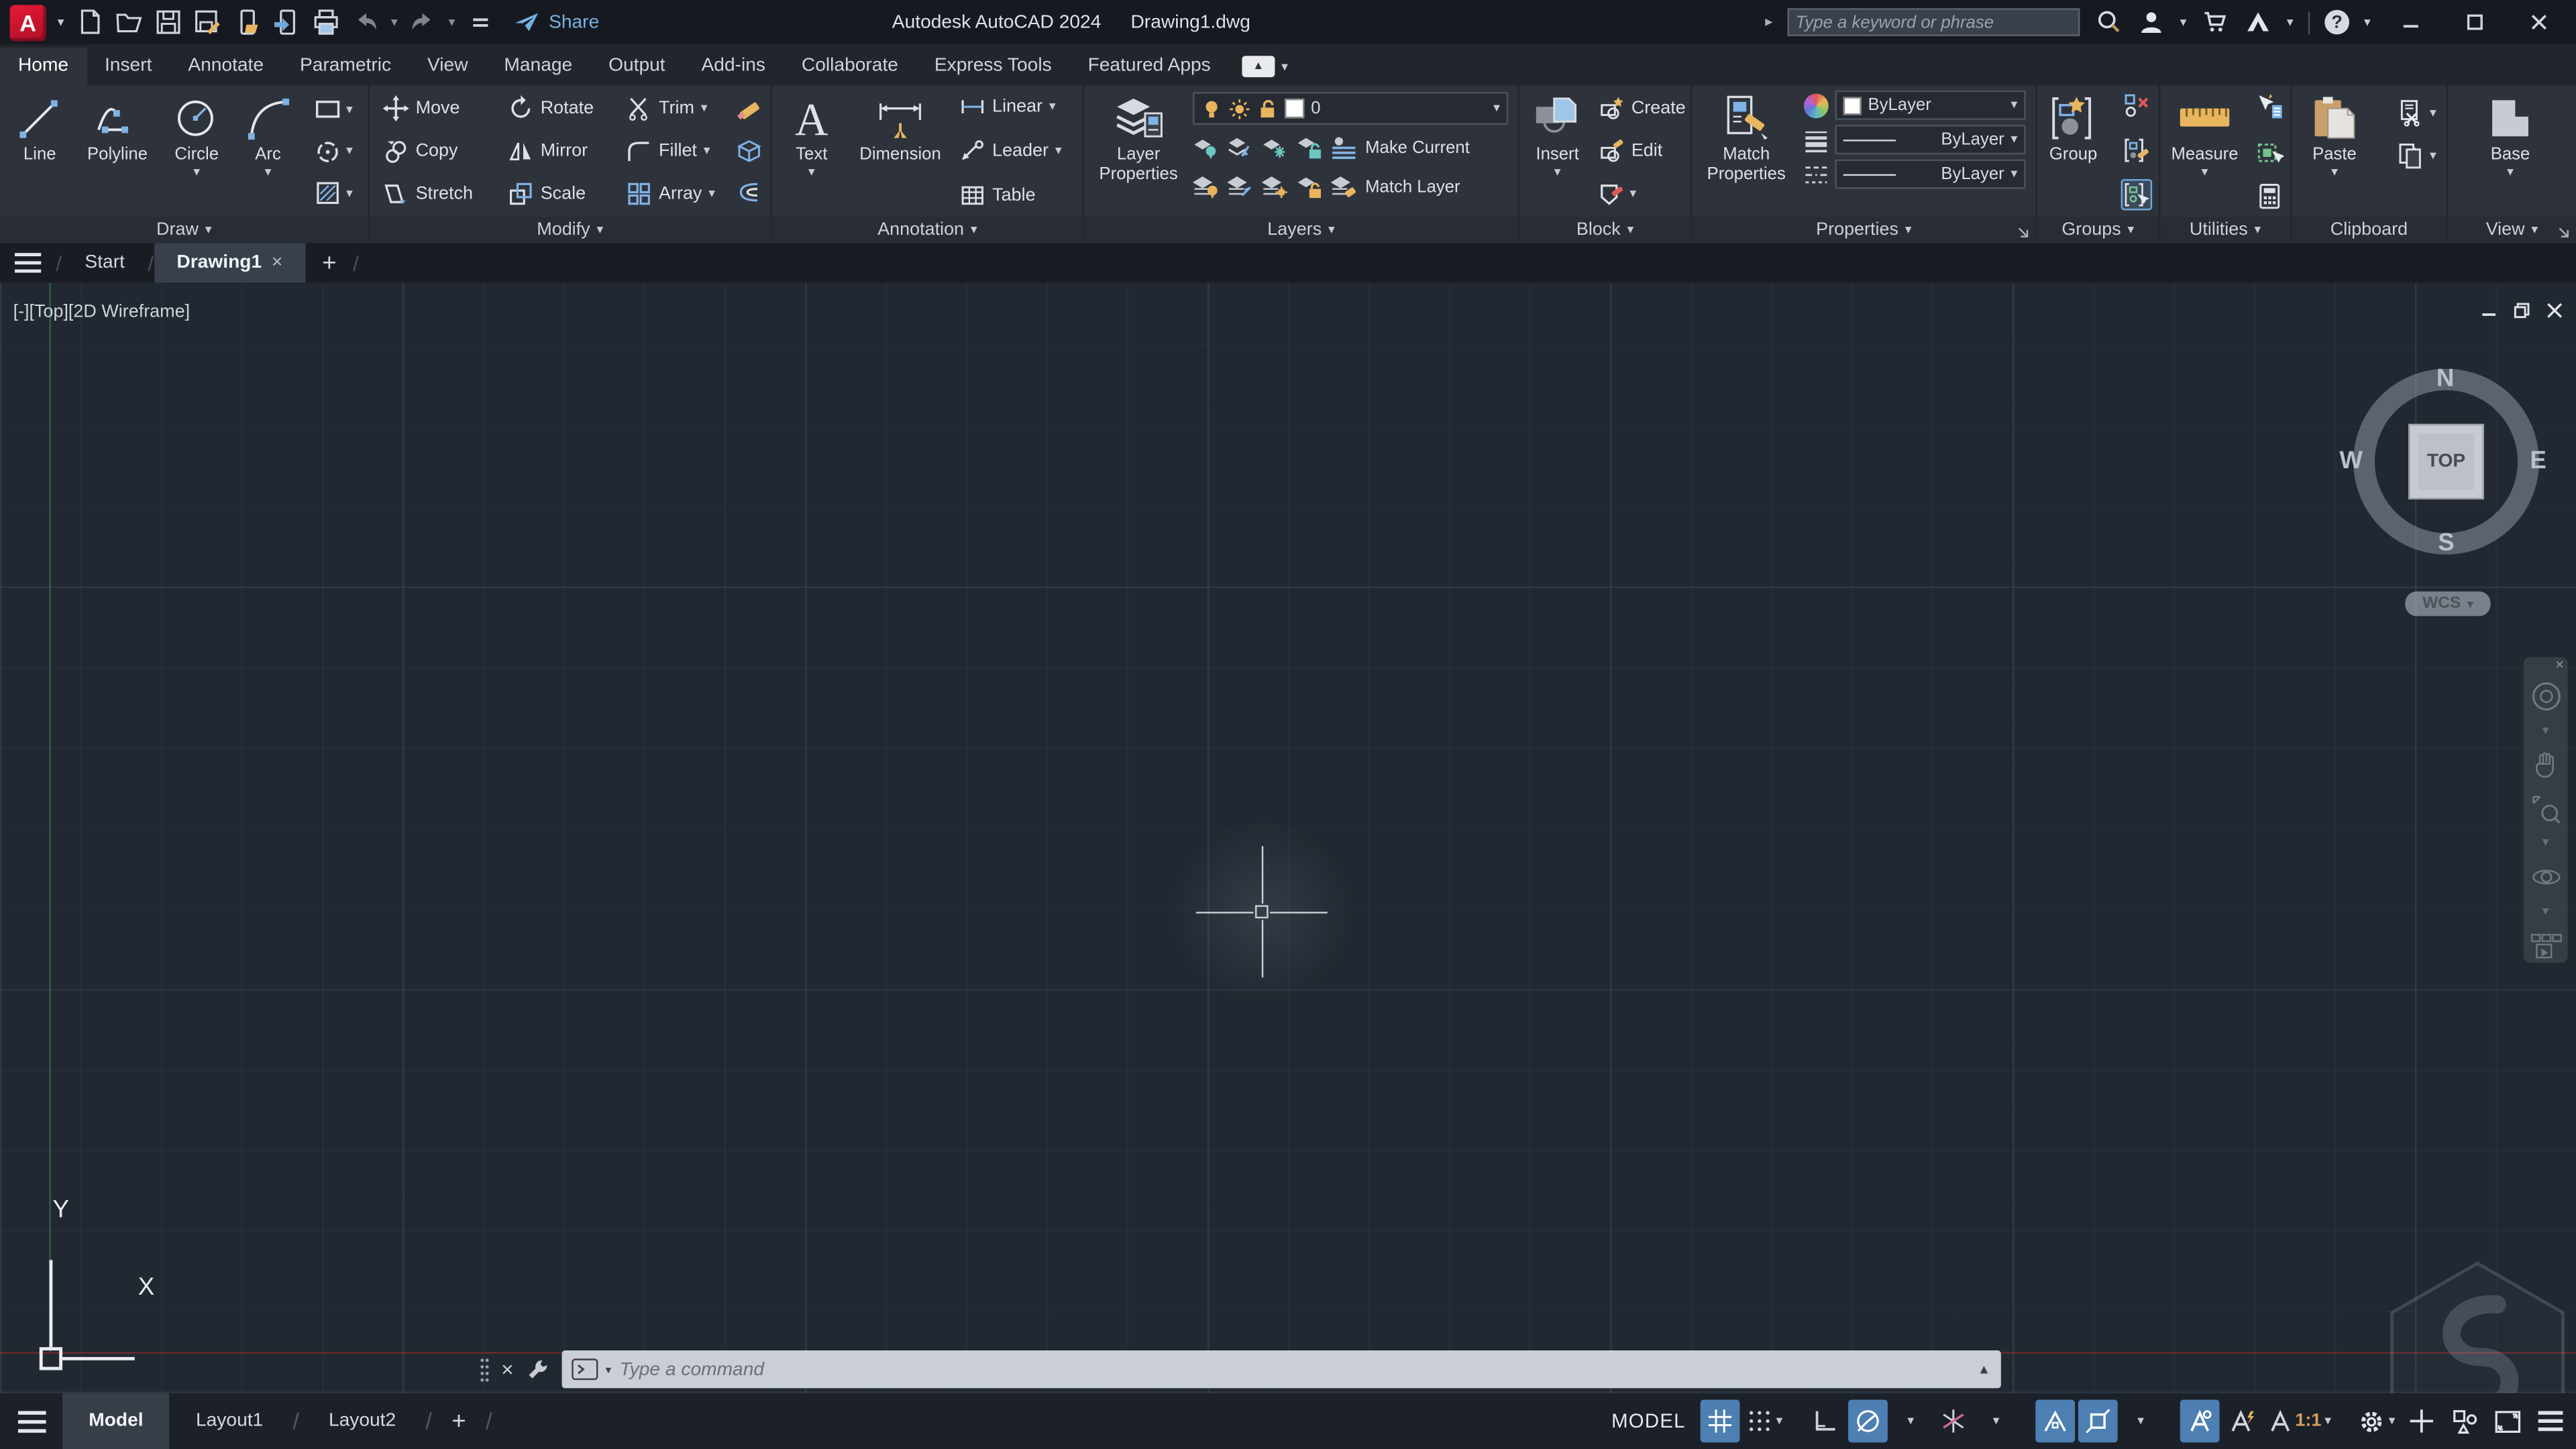 The width and height of the screenshot is (2576, 1449). Describe the element at coordinates (811, 172) in the screenshot. I see `text-caret-icon: ▾` at that location.